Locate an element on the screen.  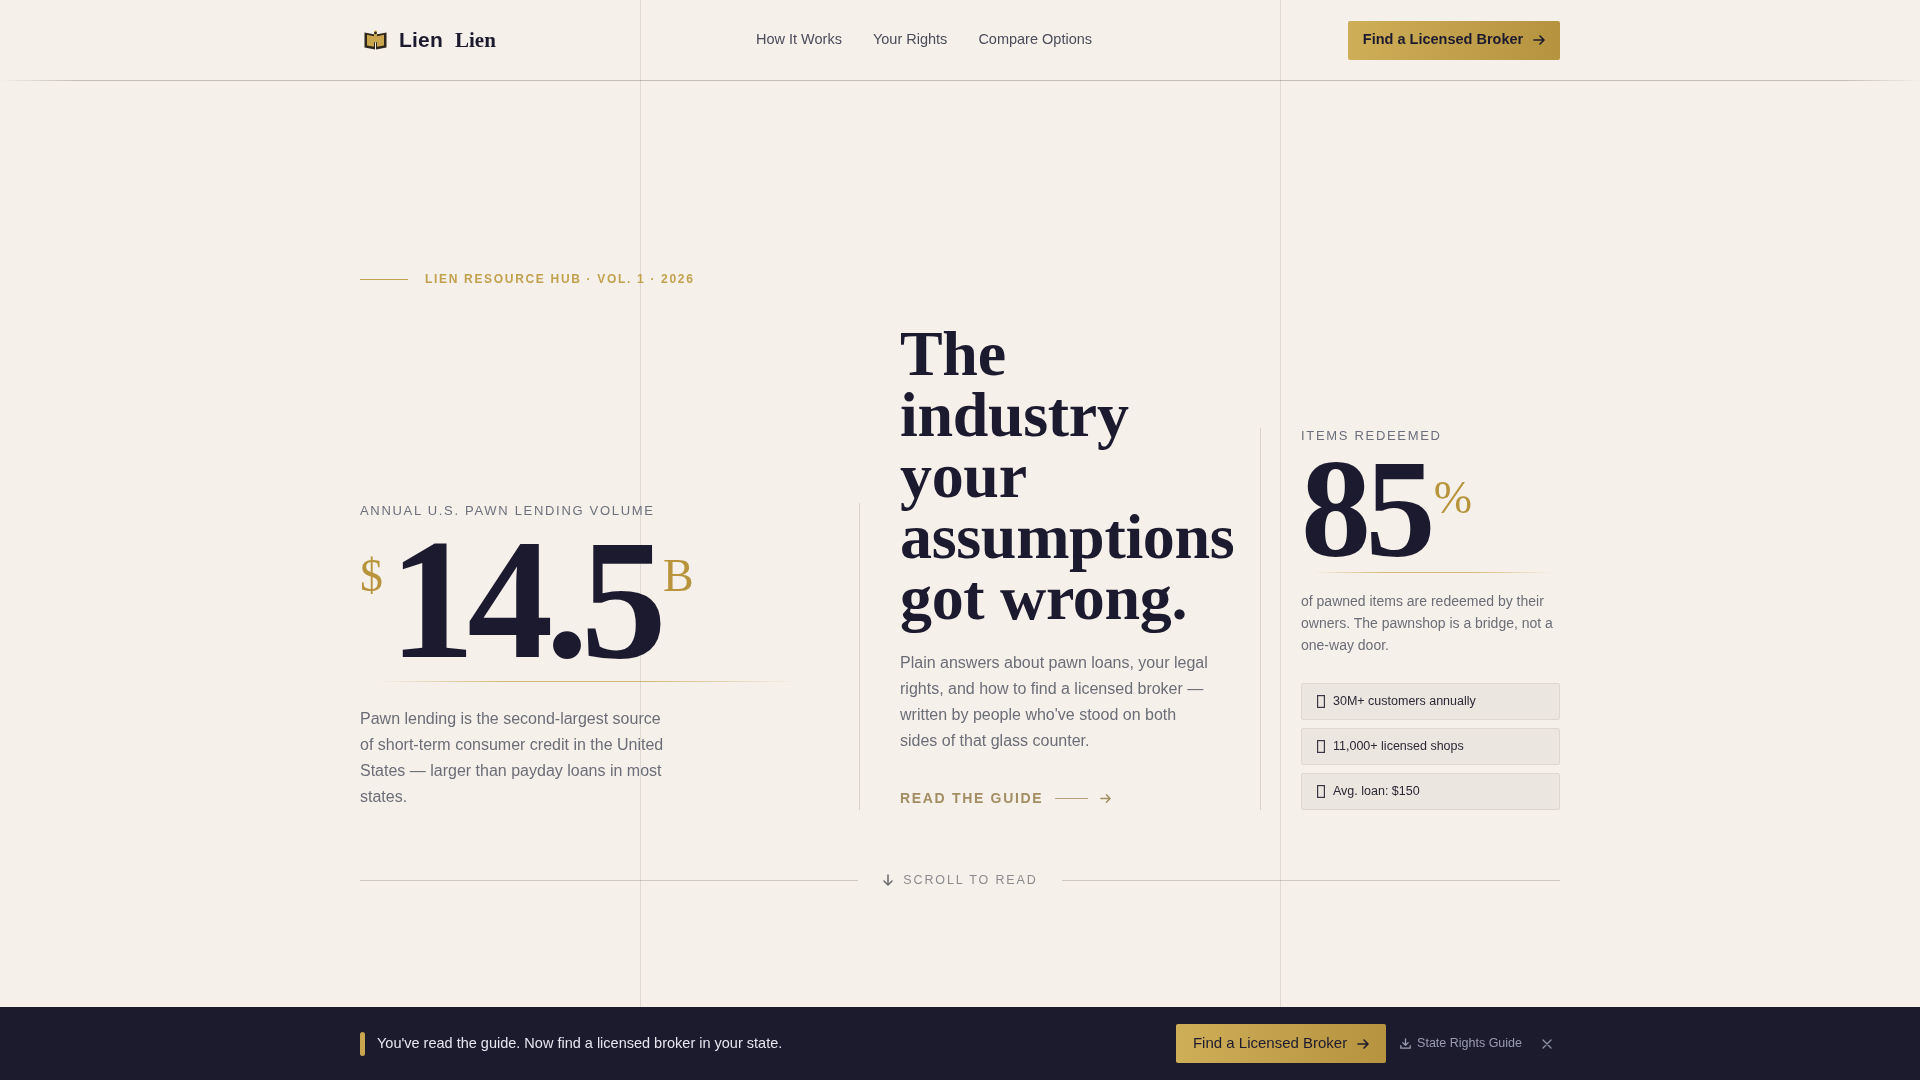
stat-label: ANNUAL U.S. PAWN LENDING VOLUME is located at coordinates (508, 510).